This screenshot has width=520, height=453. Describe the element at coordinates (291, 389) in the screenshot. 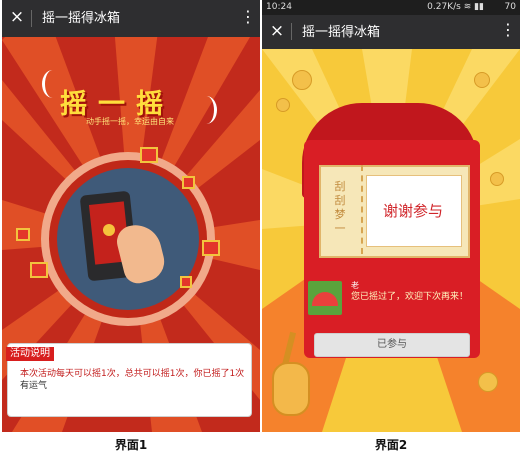

I see `guitar-illustration` at that location.